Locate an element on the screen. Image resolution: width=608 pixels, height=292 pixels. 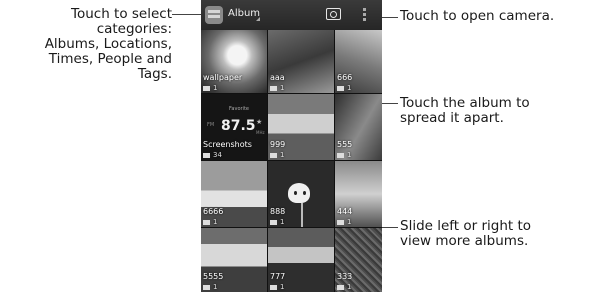
callout-album-spread: Touch the album to spread it apart. is located at coordinates (465, 111).